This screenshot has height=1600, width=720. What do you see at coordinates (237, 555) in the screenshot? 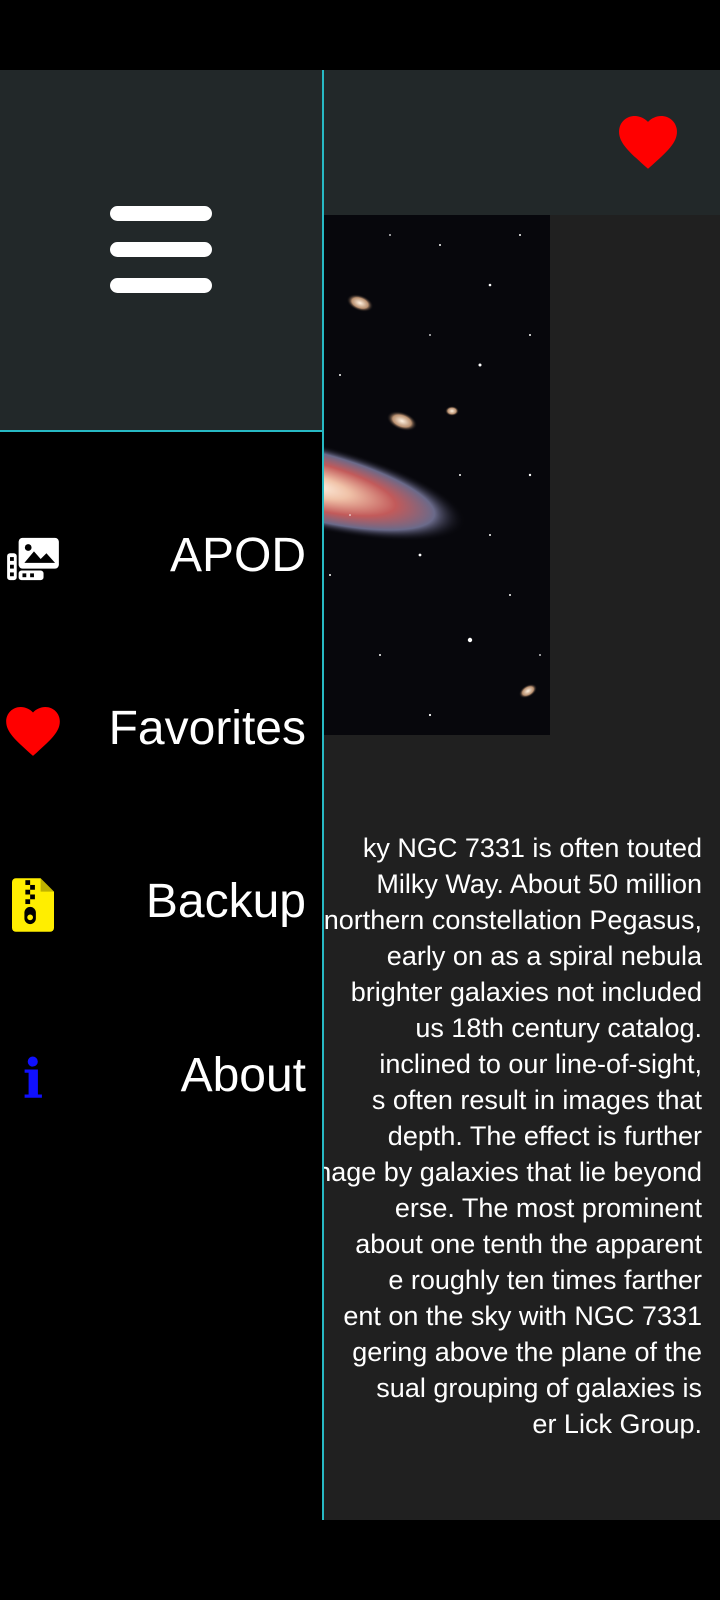
I see `drawer-item-label: APOD` at bounding box center [237, 555].